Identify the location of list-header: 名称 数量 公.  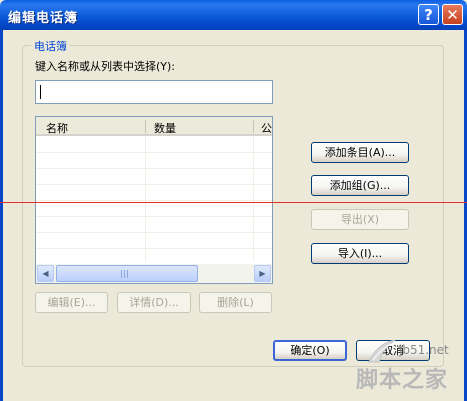
(154, 126).